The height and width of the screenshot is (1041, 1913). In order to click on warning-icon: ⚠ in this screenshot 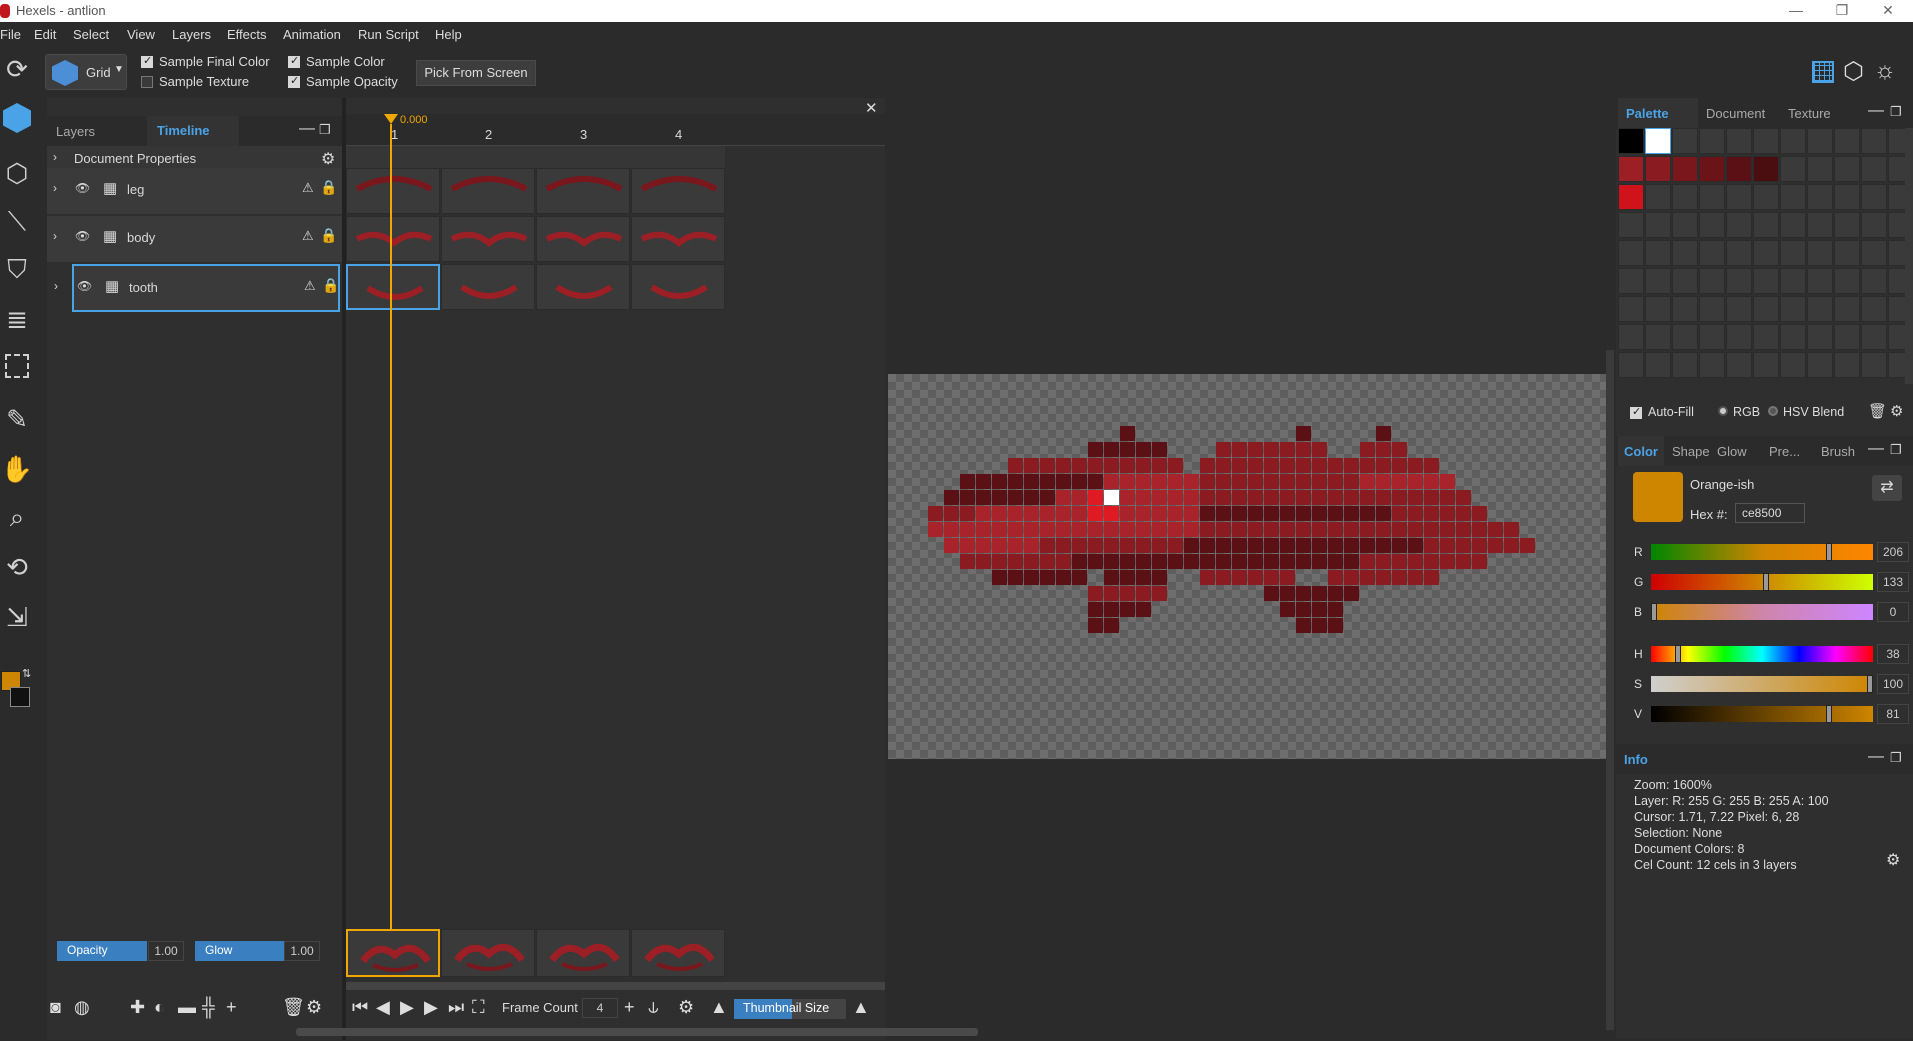, I will do `click(308, 236)`.